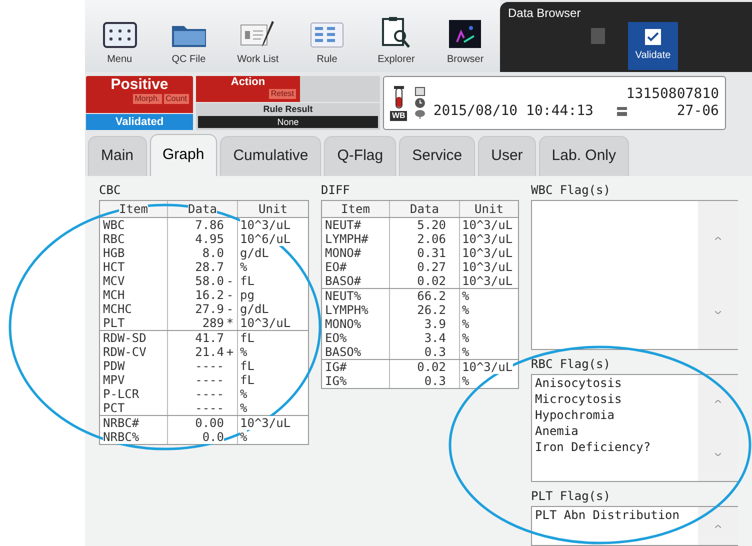 The height and width of the screenshot is (546, 752). Describe the element at coordinates (578, 399) in the screenshot. I see `flag-item: Microcytosis` at that location.